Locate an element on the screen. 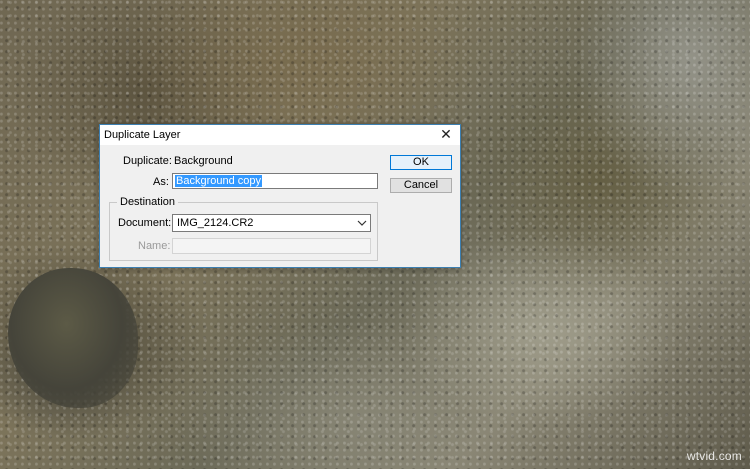 Image resolution: width=750 pixels, height=469 pixels. document-select: IMG_2124.CR2 is located at coordinates (271, 223).